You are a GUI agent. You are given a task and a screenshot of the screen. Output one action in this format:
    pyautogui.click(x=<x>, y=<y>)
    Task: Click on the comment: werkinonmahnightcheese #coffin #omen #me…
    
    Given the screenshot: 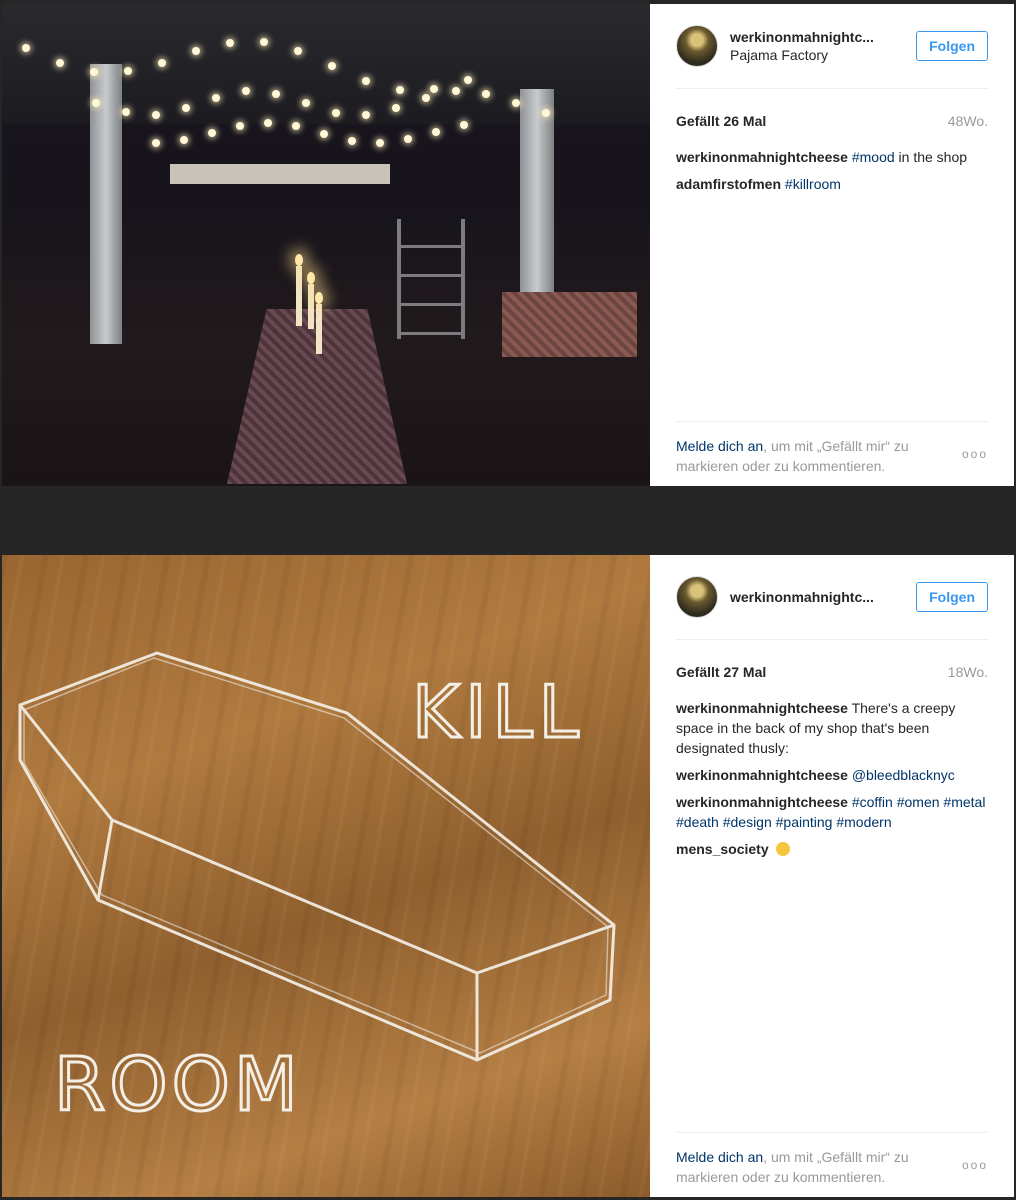 What is the action you would take?
    pyautogui.click(x=832, y=812)
    